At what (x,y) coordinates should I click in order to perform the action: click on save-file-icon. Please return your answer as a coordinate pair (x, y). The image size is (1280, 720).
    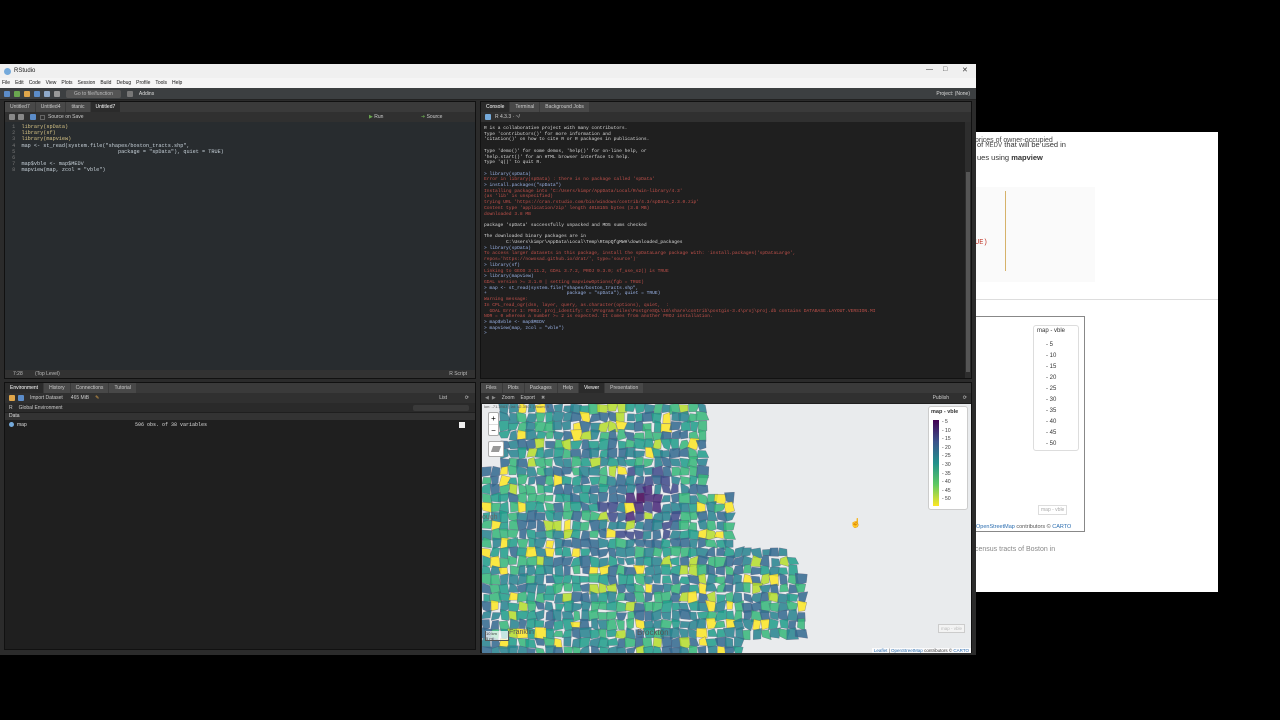
    Looking at the image, I should click on (33, 117).